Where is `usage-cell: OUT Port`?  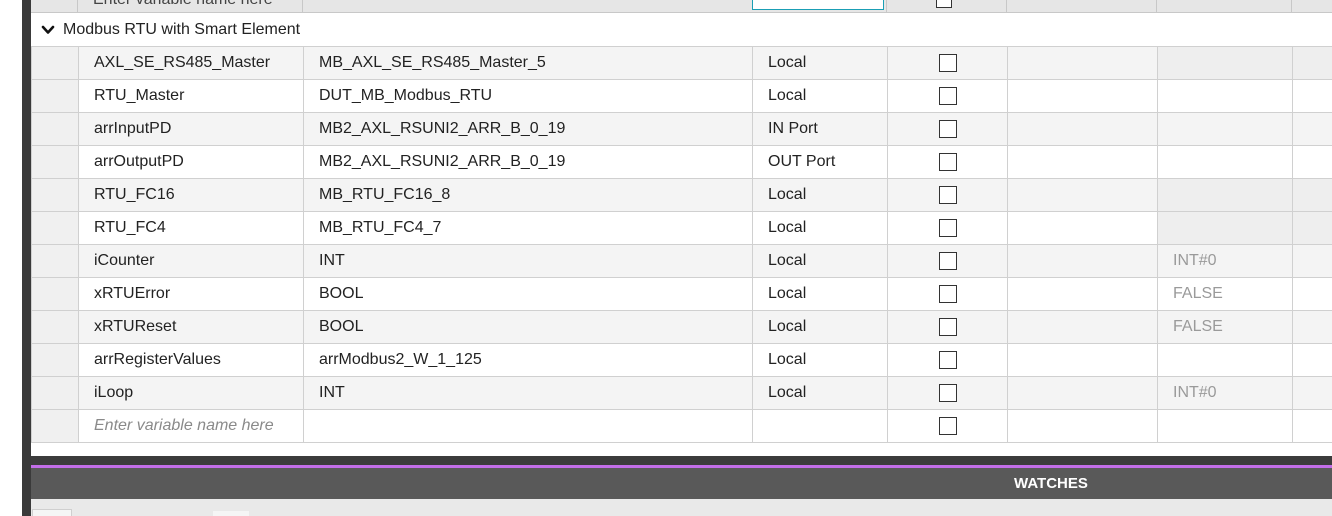 usage-cell: OUT Port is located at coordinates (820, 162).